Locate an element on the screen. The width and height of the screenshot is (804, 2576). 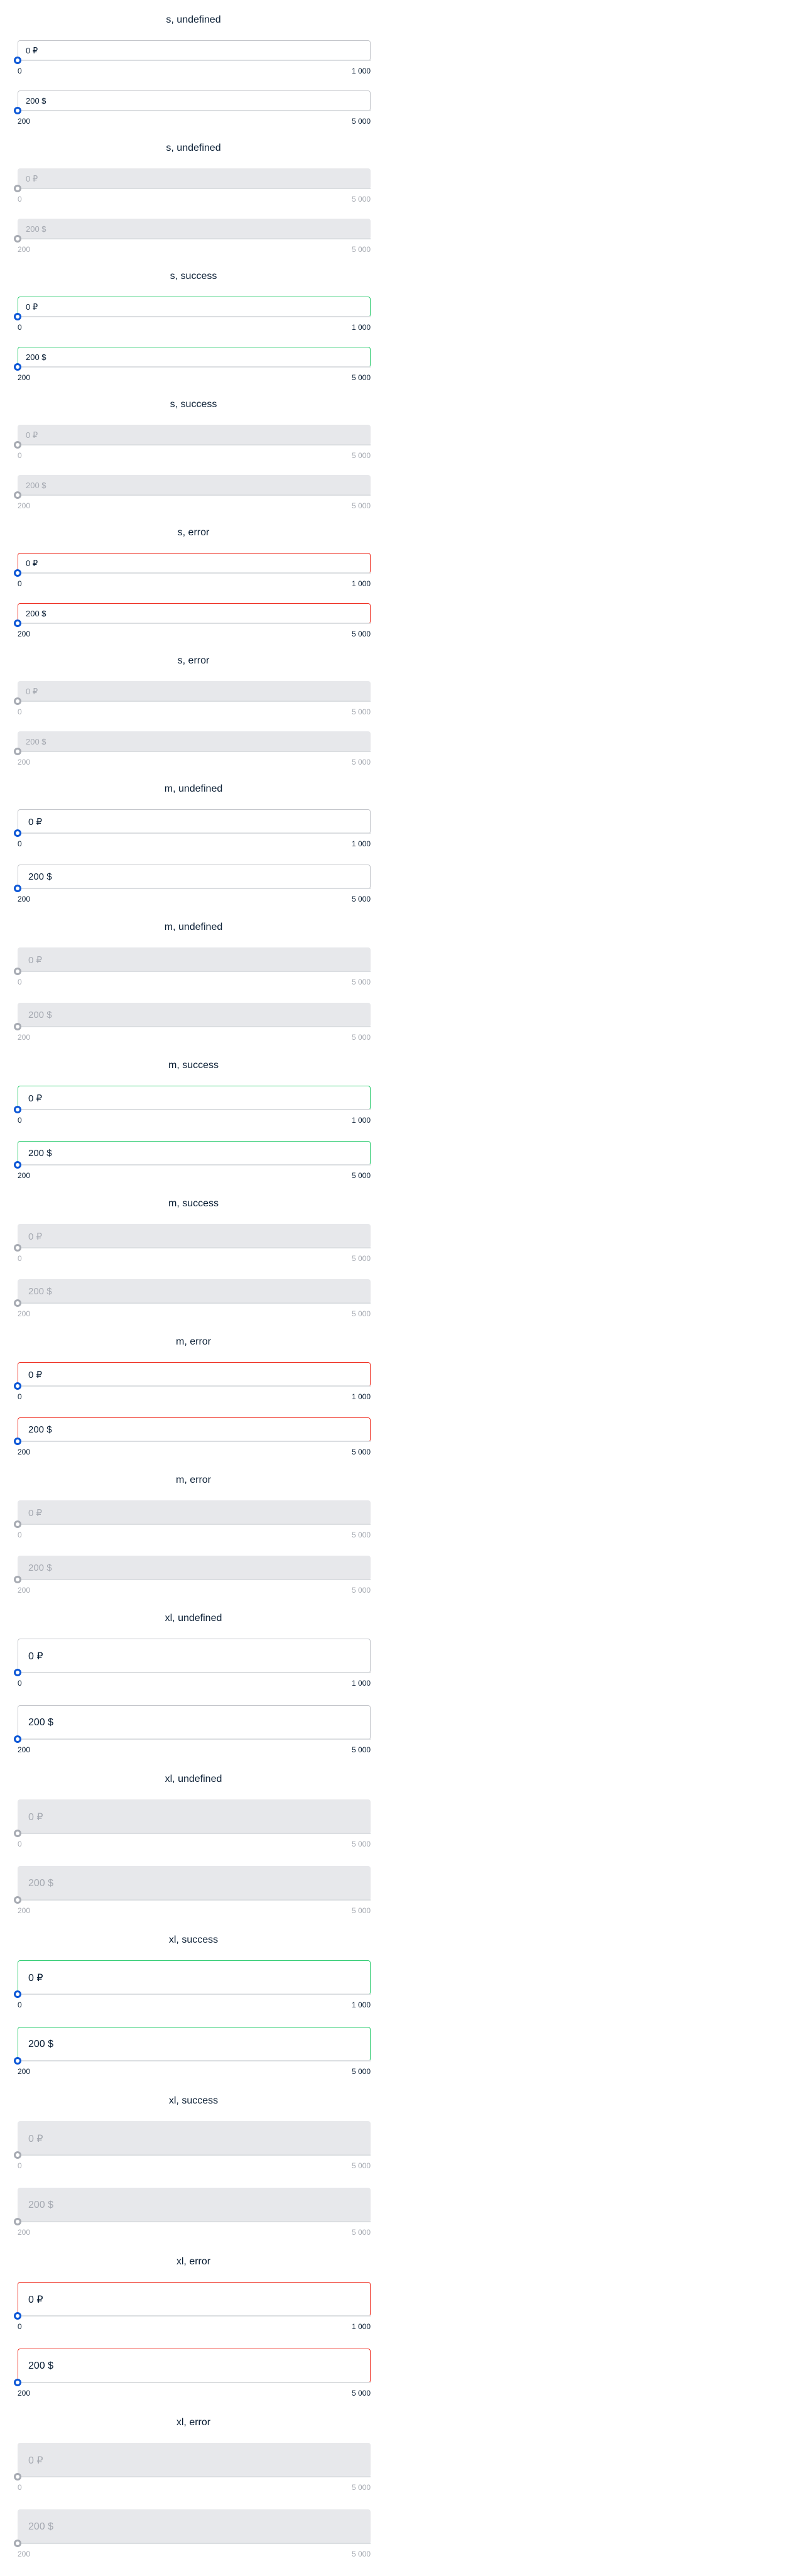
section-title: xl, error is located at coordinates (194, 2261).